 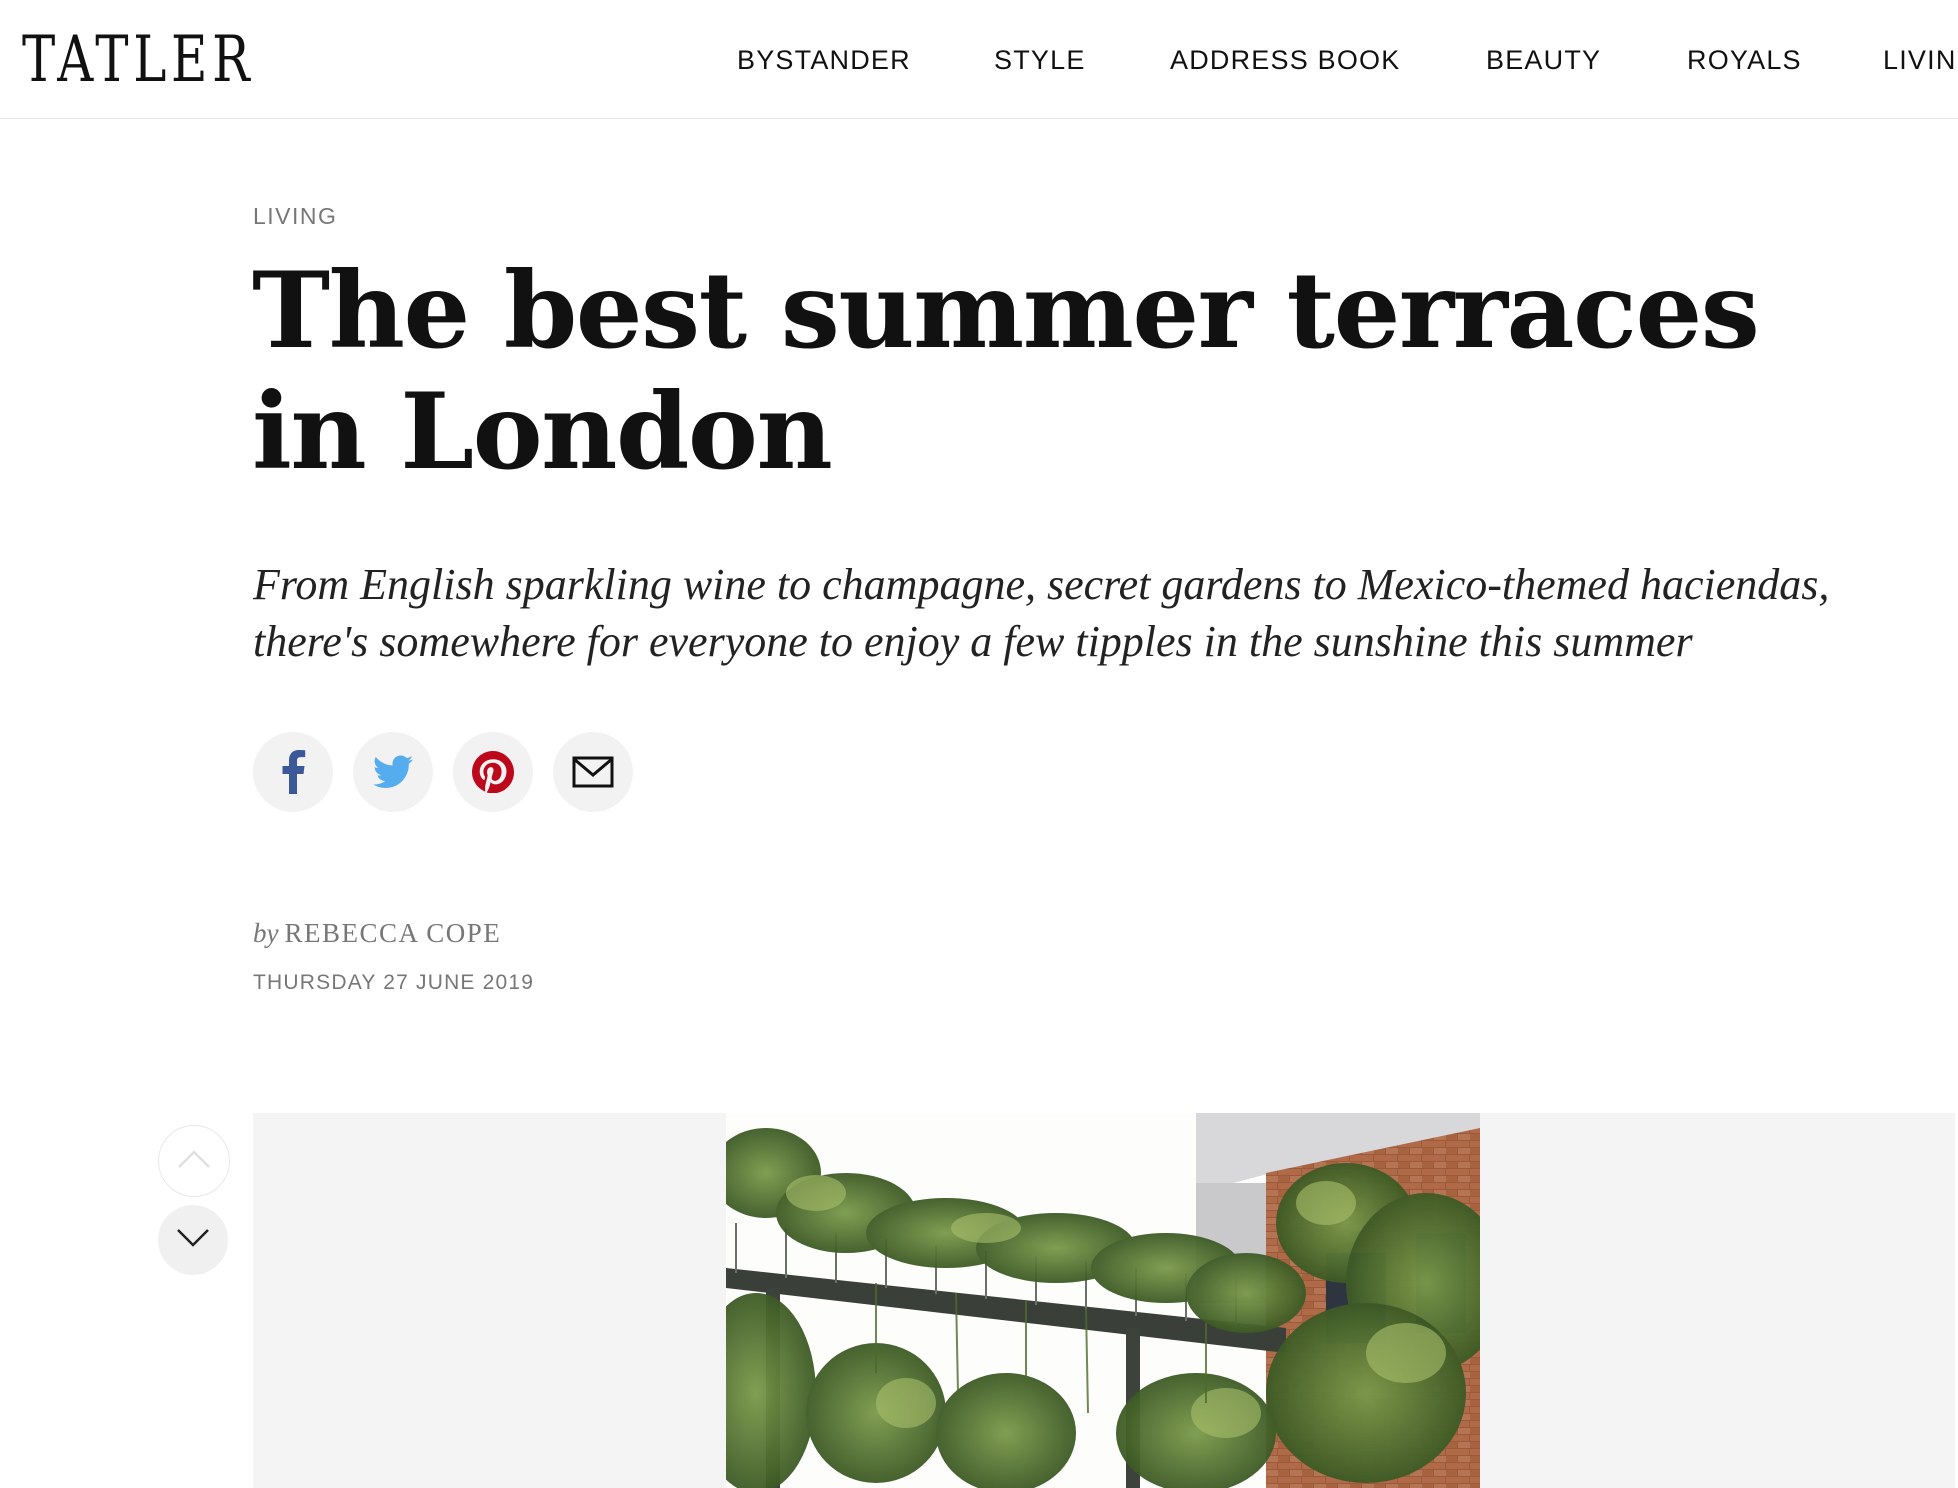 What do you see at coordinates (1101, 1300) in the screenshot?
I see `gallery-photo` at bounding box center [1101, 1300].